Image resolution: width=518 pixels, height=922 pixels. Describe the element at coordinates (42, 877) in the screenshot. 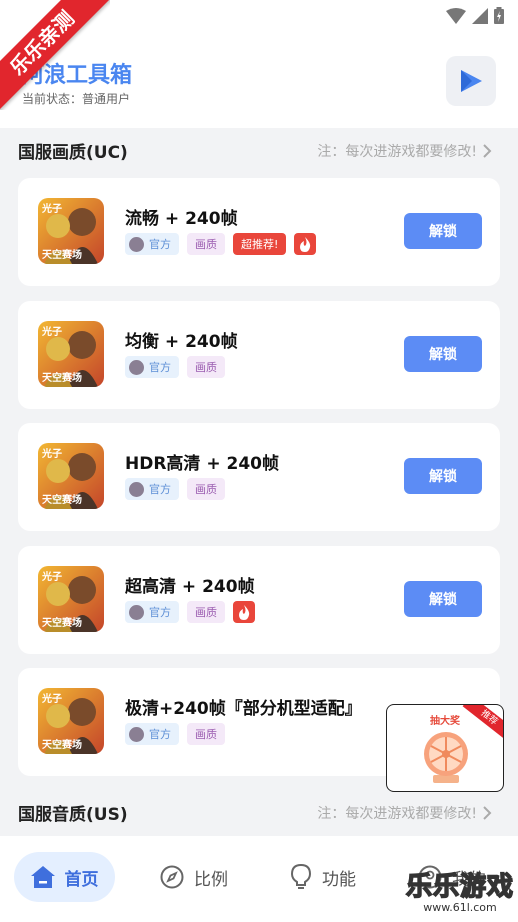

I see `home-icon` at that location.